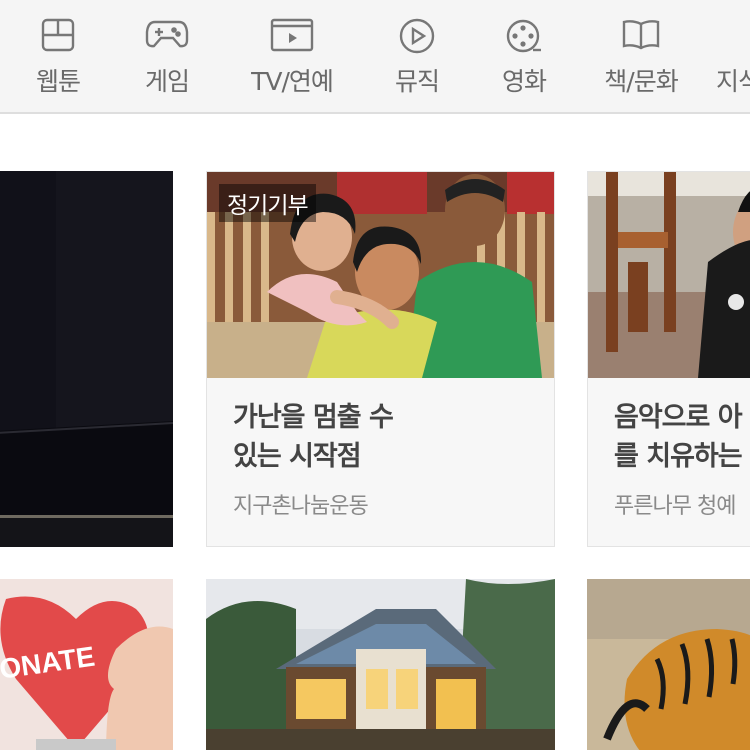 This screenshot has height=750, width=750. Describe the element at coordinates (58, 35) in the screenshot. I see `webtoon-icon` at that location.